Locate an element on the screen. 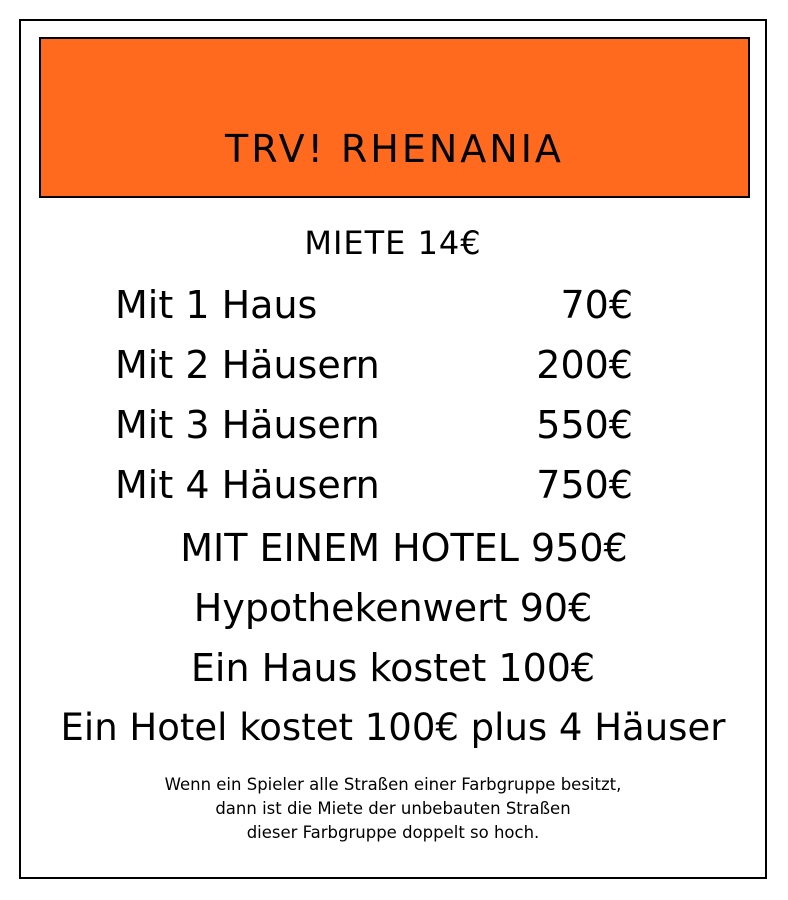  mortgage-value: Hypothekenwert 90€ is located at coordinates (393, 608).